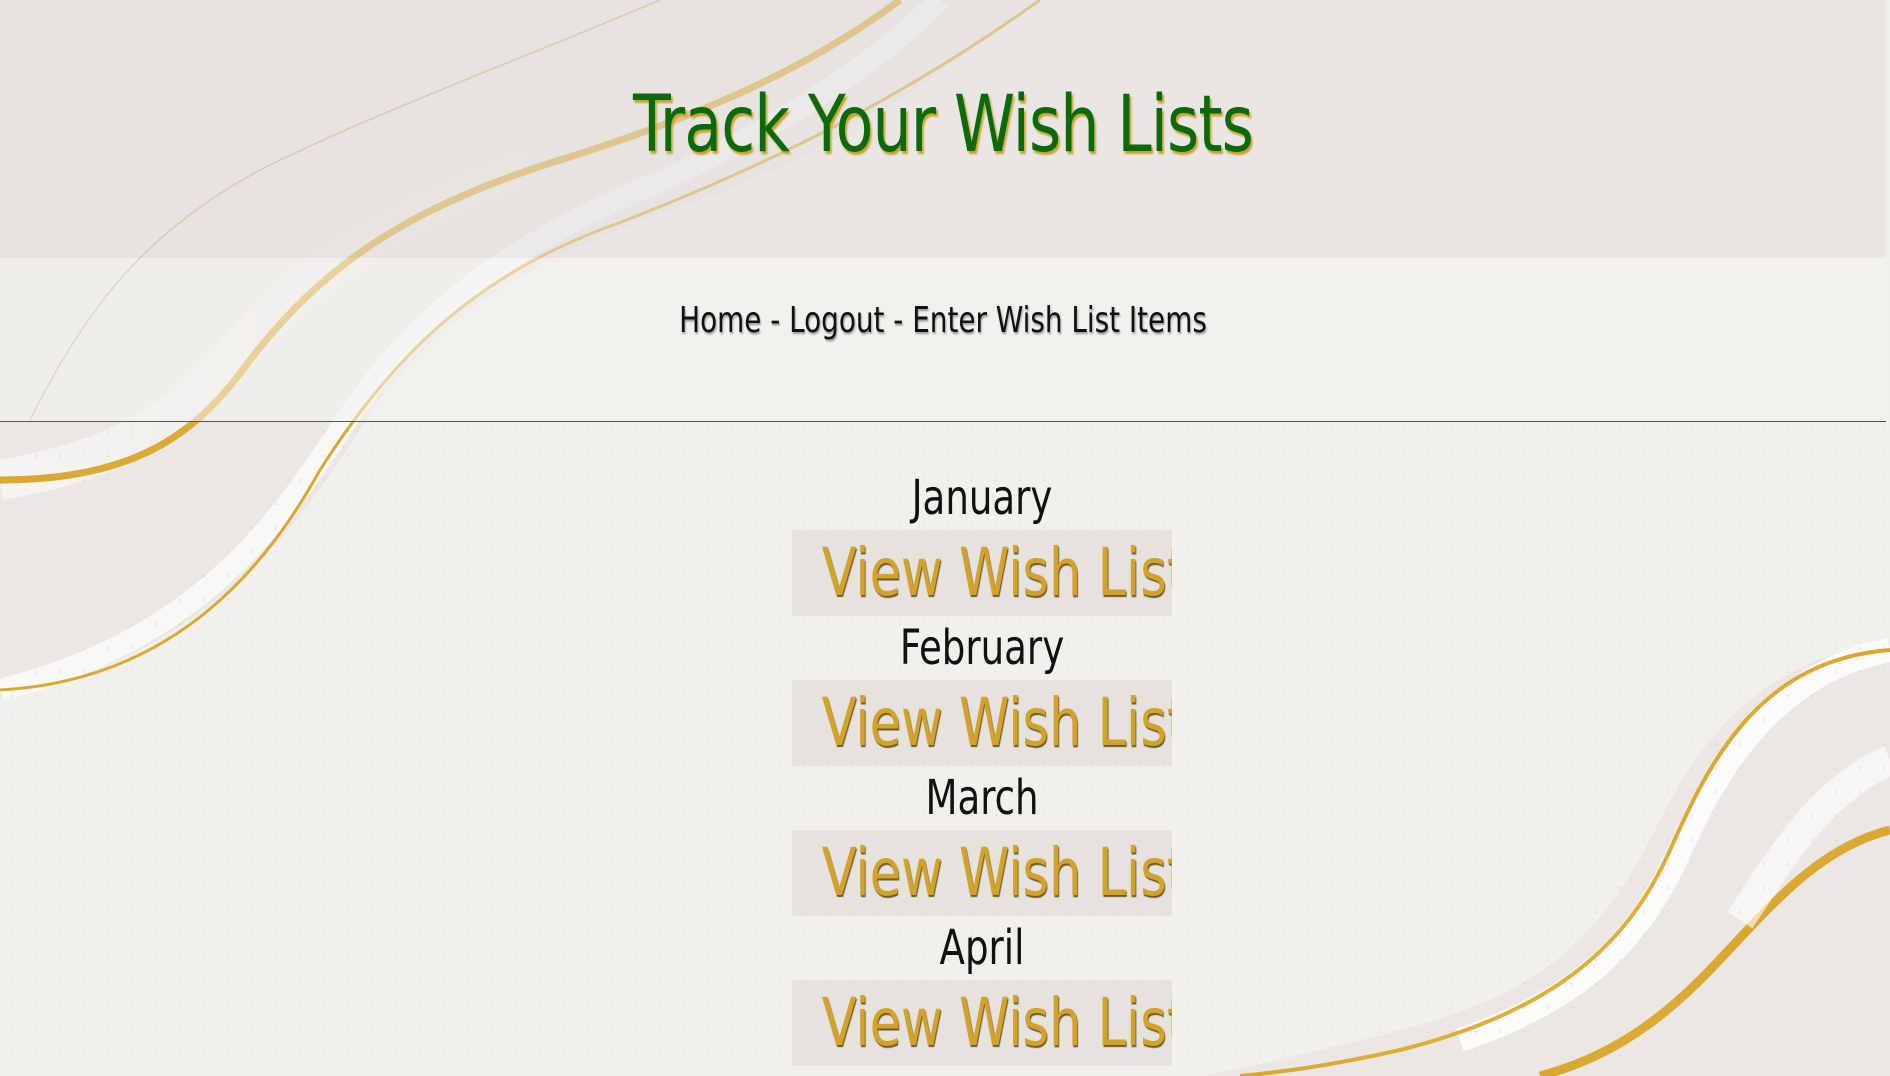 The width and height of the screenshot is (1890, 1076). Describe the element at coordinates (982, 498) in the screenshot. I see `month-name: January` at that location.